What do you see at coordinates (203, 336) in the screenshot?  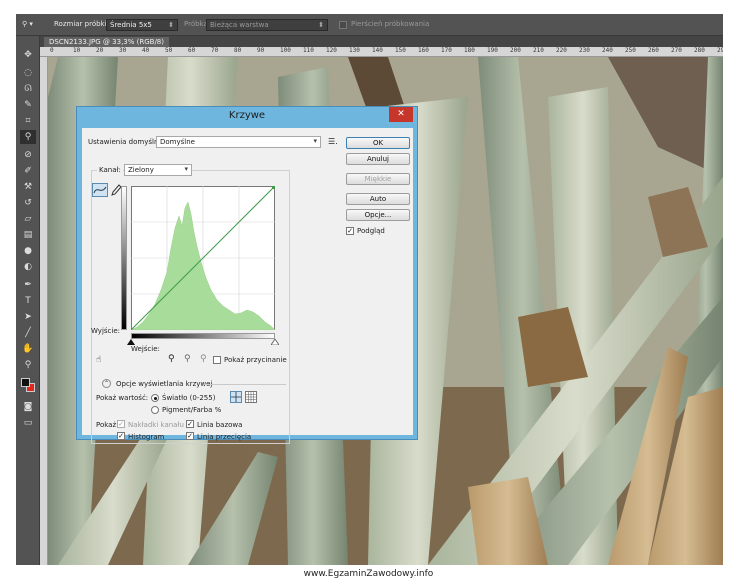 I see `input-gradient-bar` at bounding box center [203, 336].